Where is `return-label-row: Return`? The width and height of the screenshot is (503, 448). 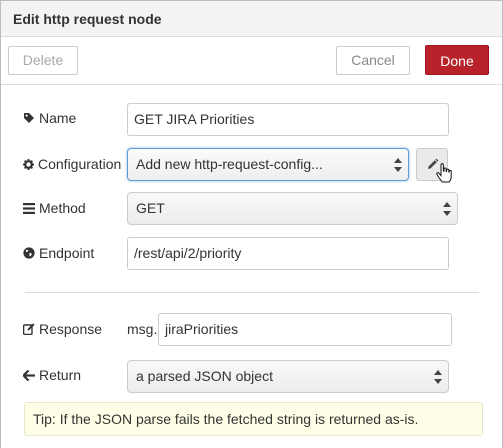
return-label-row: Return is located at coordinates (52, 375).